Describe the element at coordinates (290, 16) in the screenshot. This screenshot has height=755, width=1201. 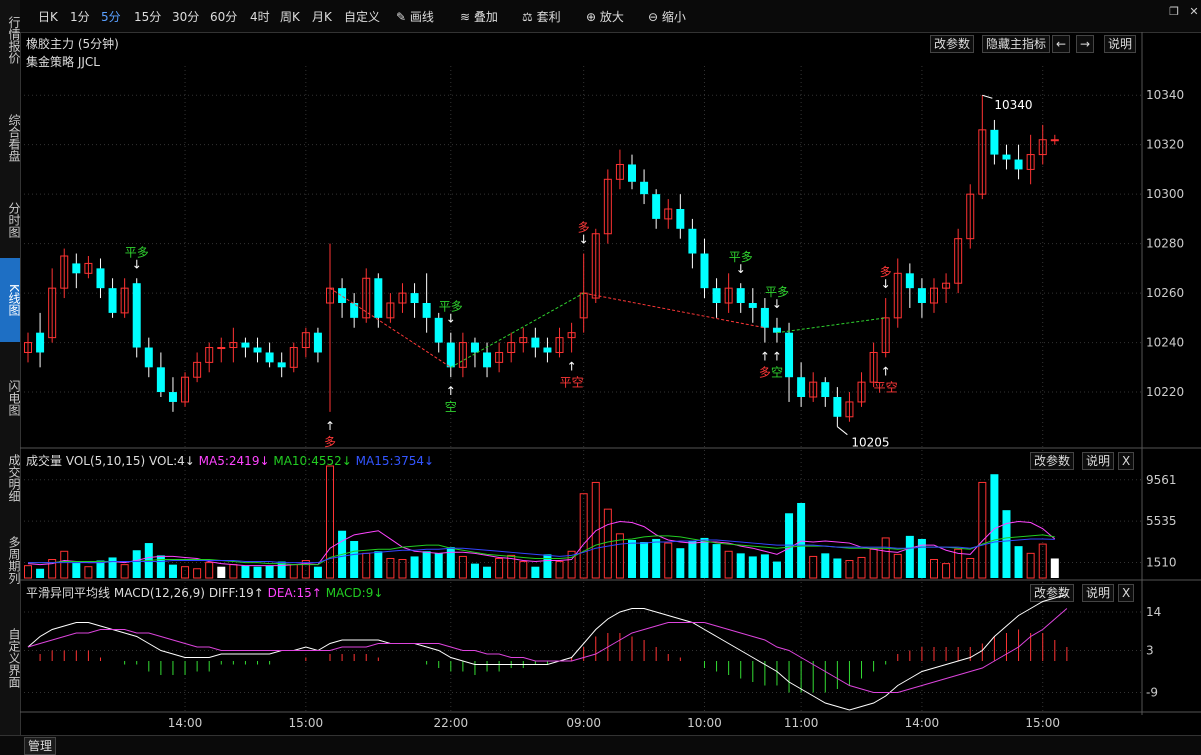
I see `period-7: 周K` at that location.